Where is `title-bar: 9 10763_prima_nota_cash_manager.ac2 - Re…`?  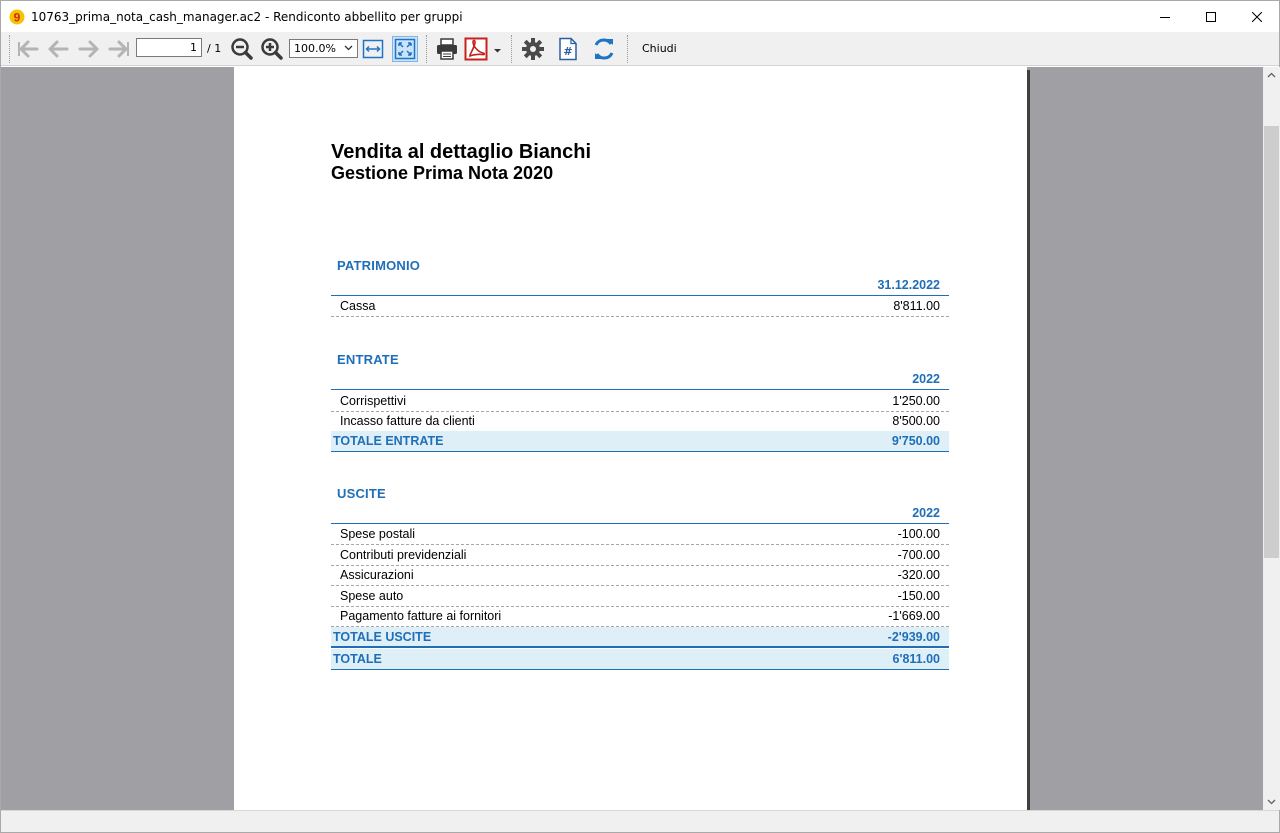 title-bar: 9 10763_prima_nota_cash_manager.ac2 - Re… is located at coordinates (640, 16).